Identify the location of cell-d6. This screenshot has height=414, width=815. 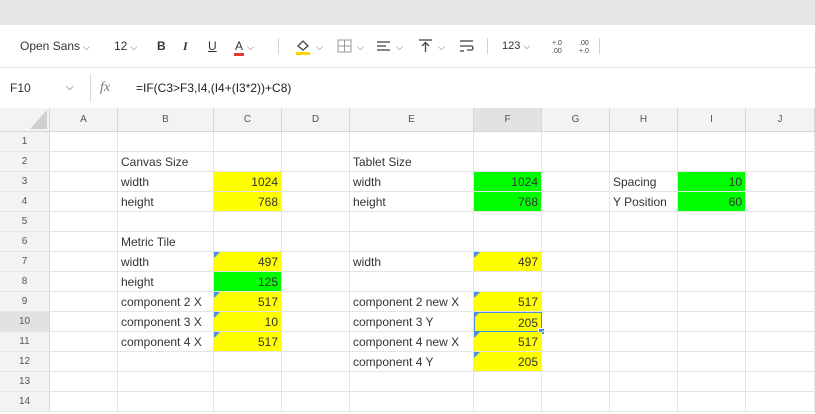
(316, 242).